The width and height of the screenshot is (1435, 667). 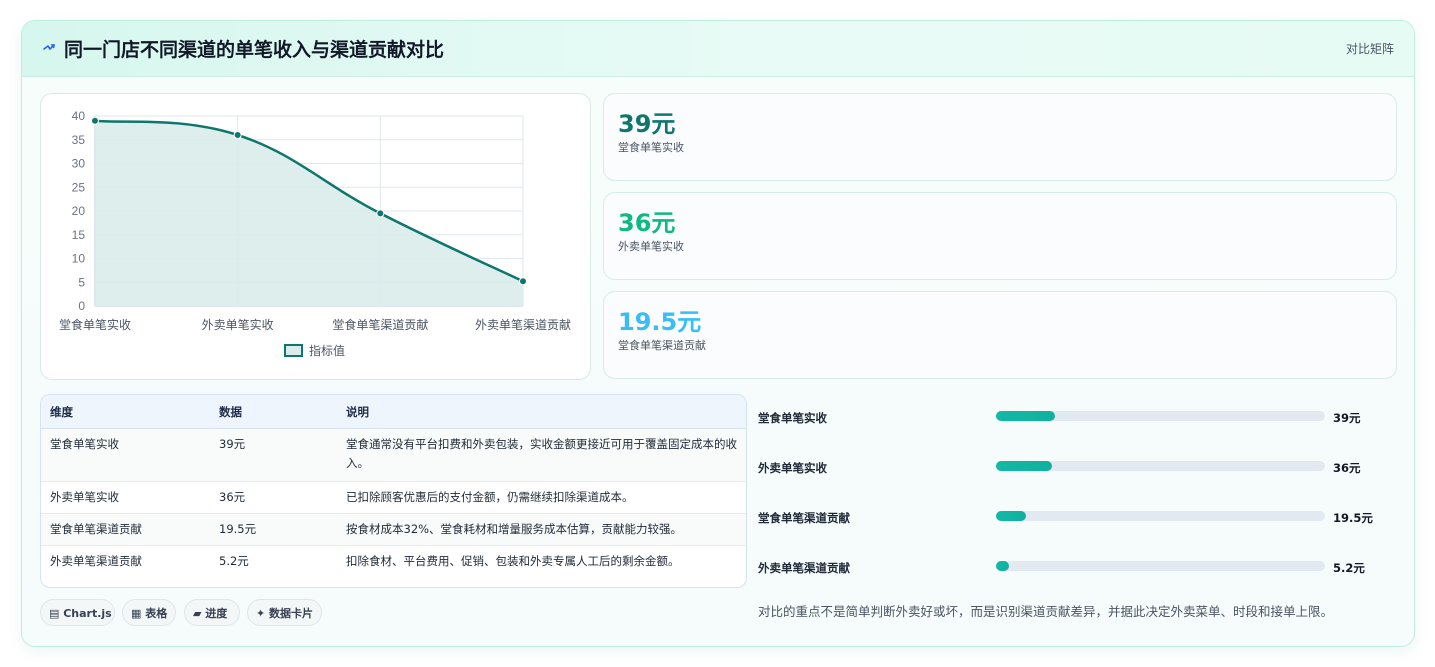 I want to click on y-tick-label: 15, so click(x=79, y=235).